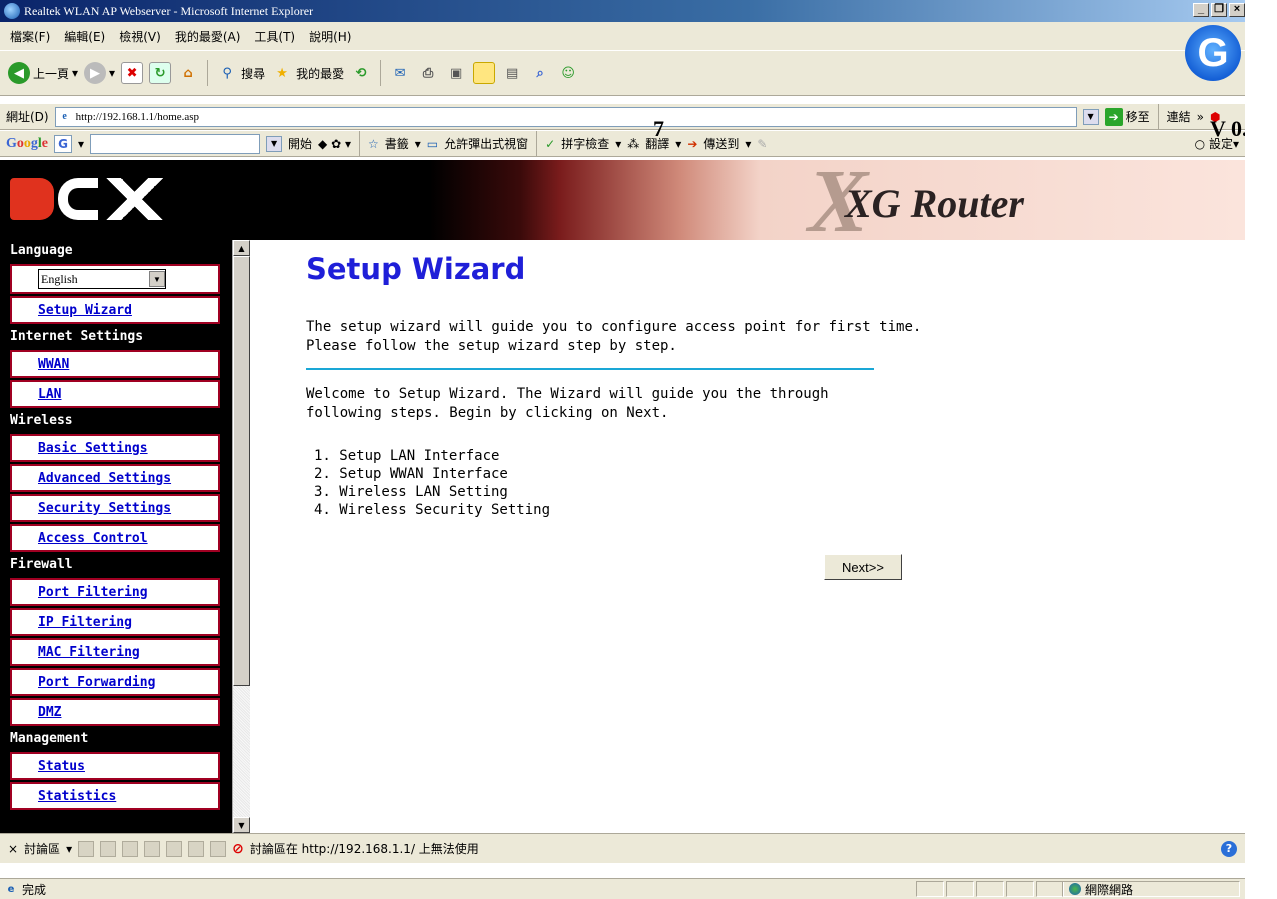 This screenshot has width=1277, height=899. I want to click on print-icon: ⎙, so click(428, 73).